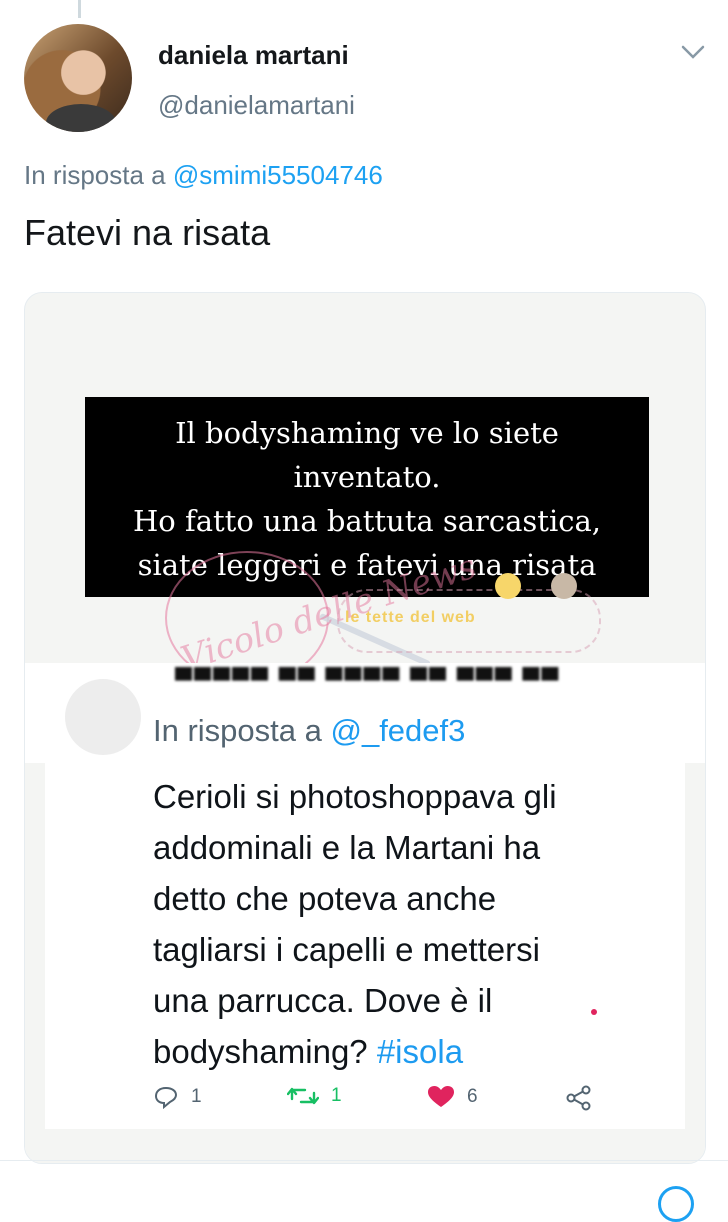  I want to click on inner-body-line-last: bodyshaming? #isola, so click(403, 1051).